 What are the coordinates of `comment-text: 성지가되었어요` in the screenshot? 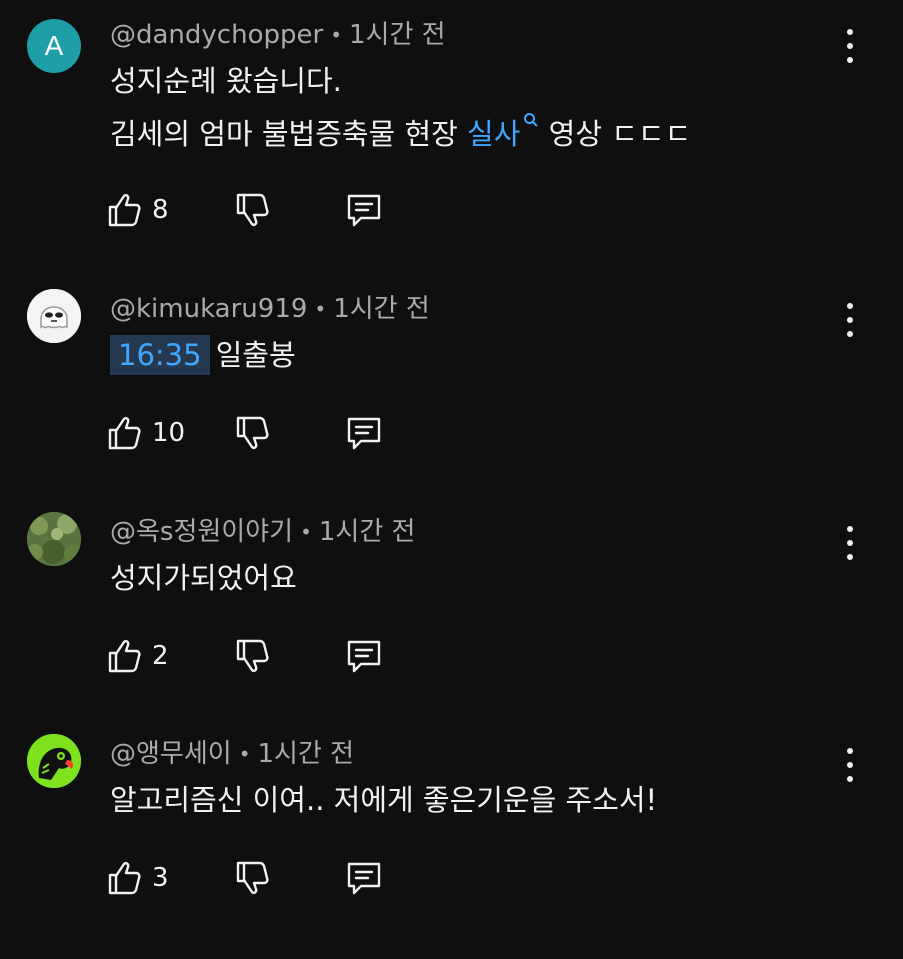 It's located at (203, 578).